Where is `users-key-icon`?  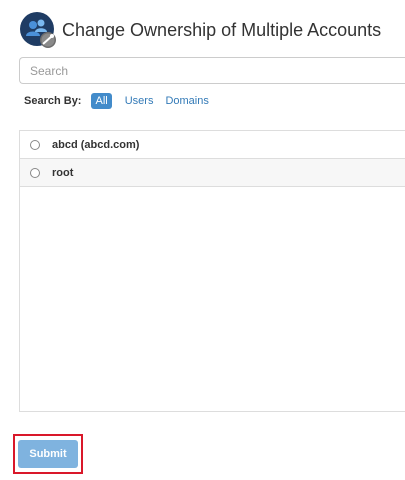 users-key-icon is located at coordinates (38, 30).